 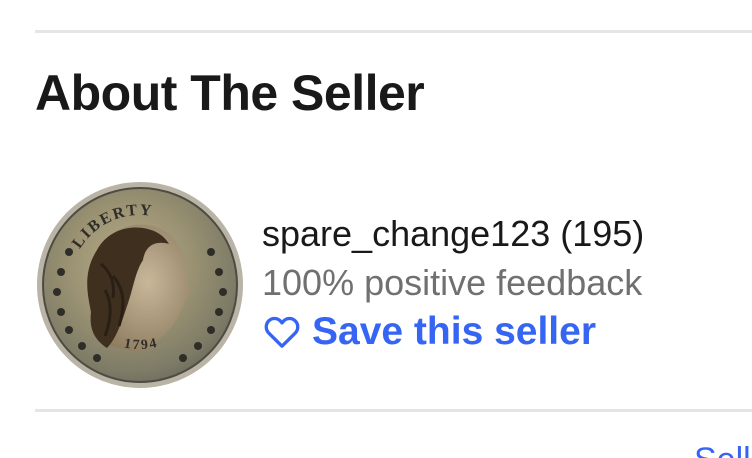 What do you see at coordinates (722, 449) in the screenshot?
I see `sell-link-partial: Sell` at bounding box center [722, 449].